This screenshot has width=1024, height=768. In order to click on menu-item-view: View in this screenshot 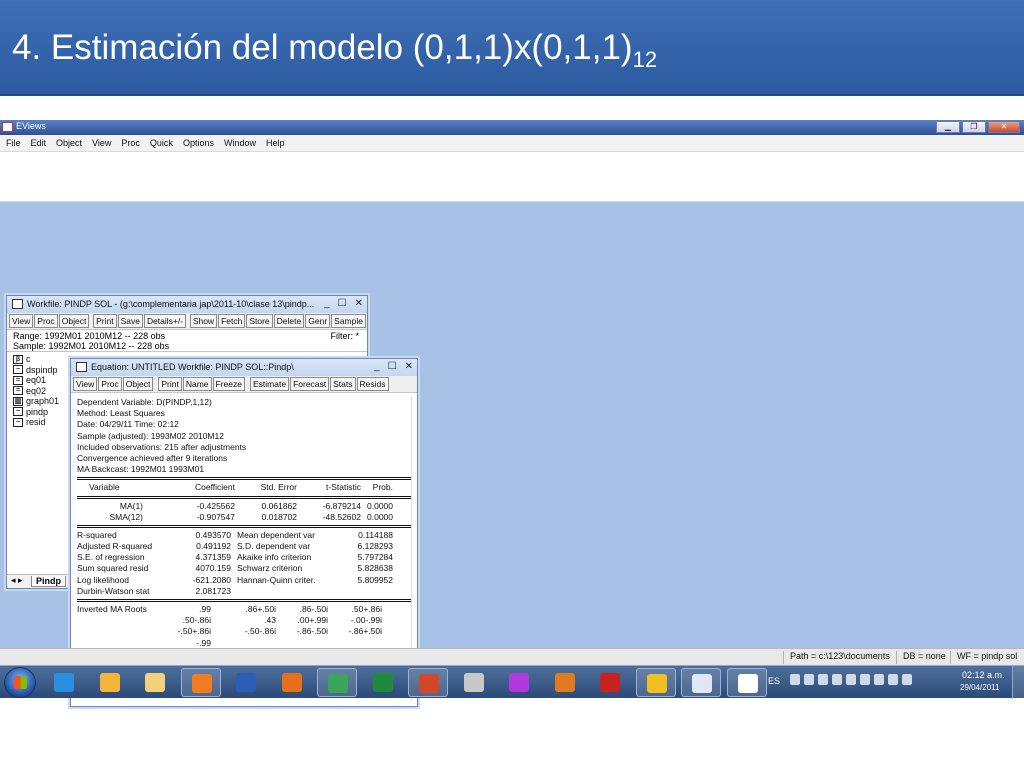, I will do `click(101, 143)`.